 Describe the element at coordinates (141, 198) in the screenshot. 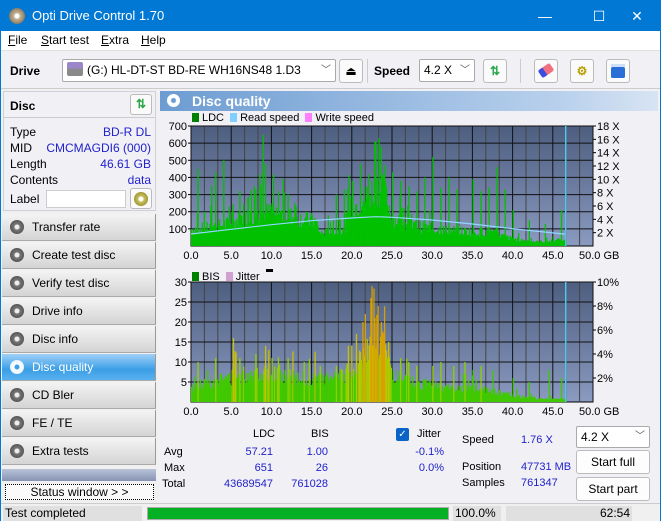

I see `label-disc-button` at that location.